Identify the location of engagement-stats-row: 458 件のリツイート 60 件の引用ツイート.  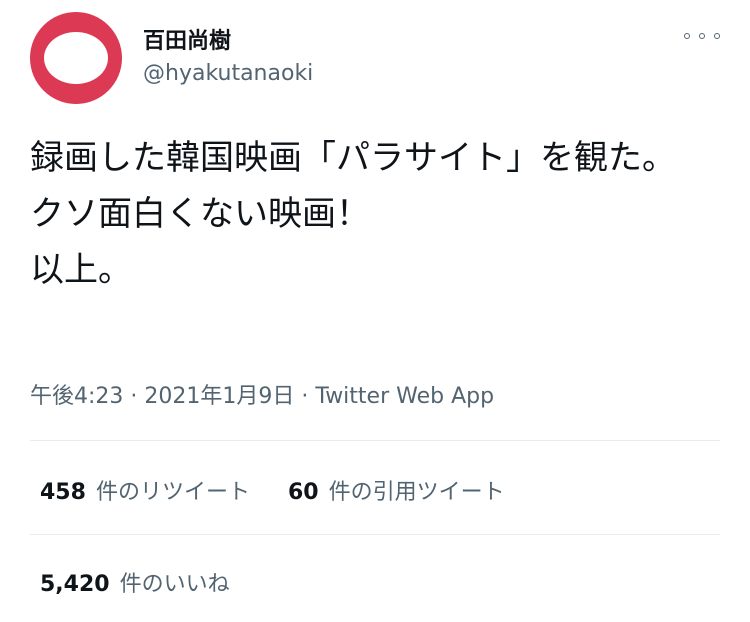
(272, 490).